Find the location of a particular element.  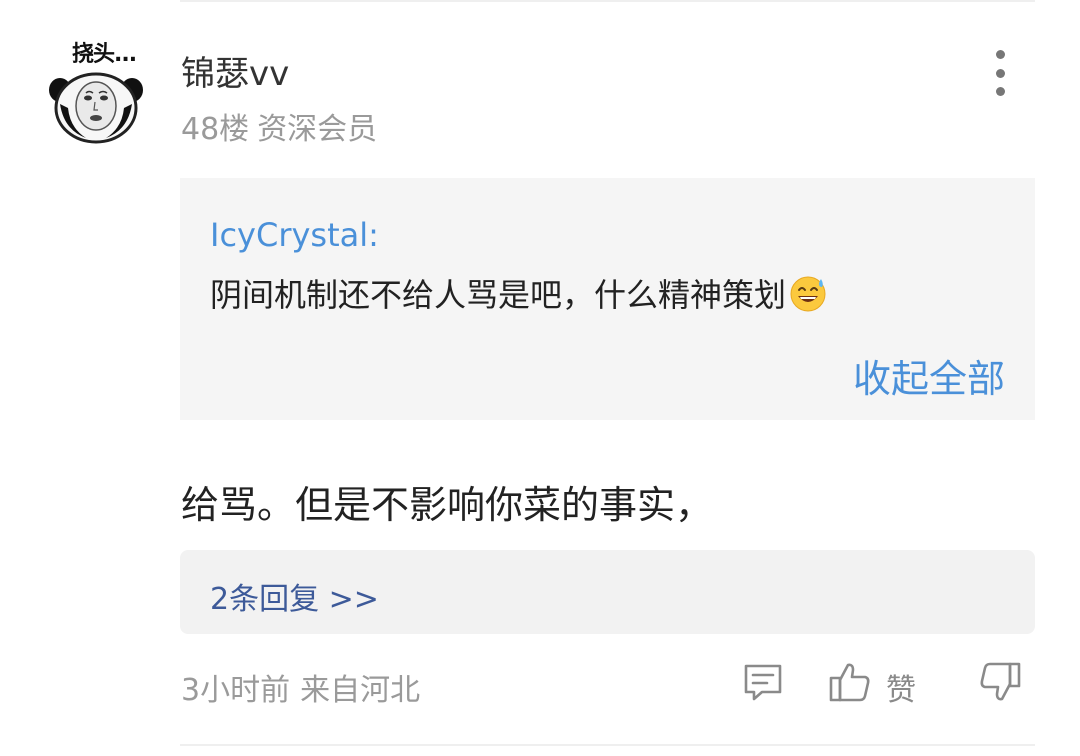

view-replies-link: 2条回复 >> is located at coordinates (294, 596).